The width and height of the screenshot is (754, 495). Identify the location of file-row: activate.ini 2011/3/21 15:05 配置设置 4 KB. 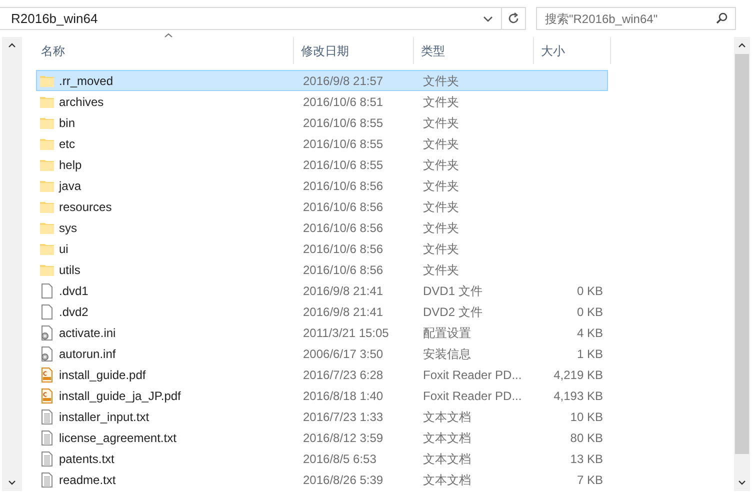
(322, 332).